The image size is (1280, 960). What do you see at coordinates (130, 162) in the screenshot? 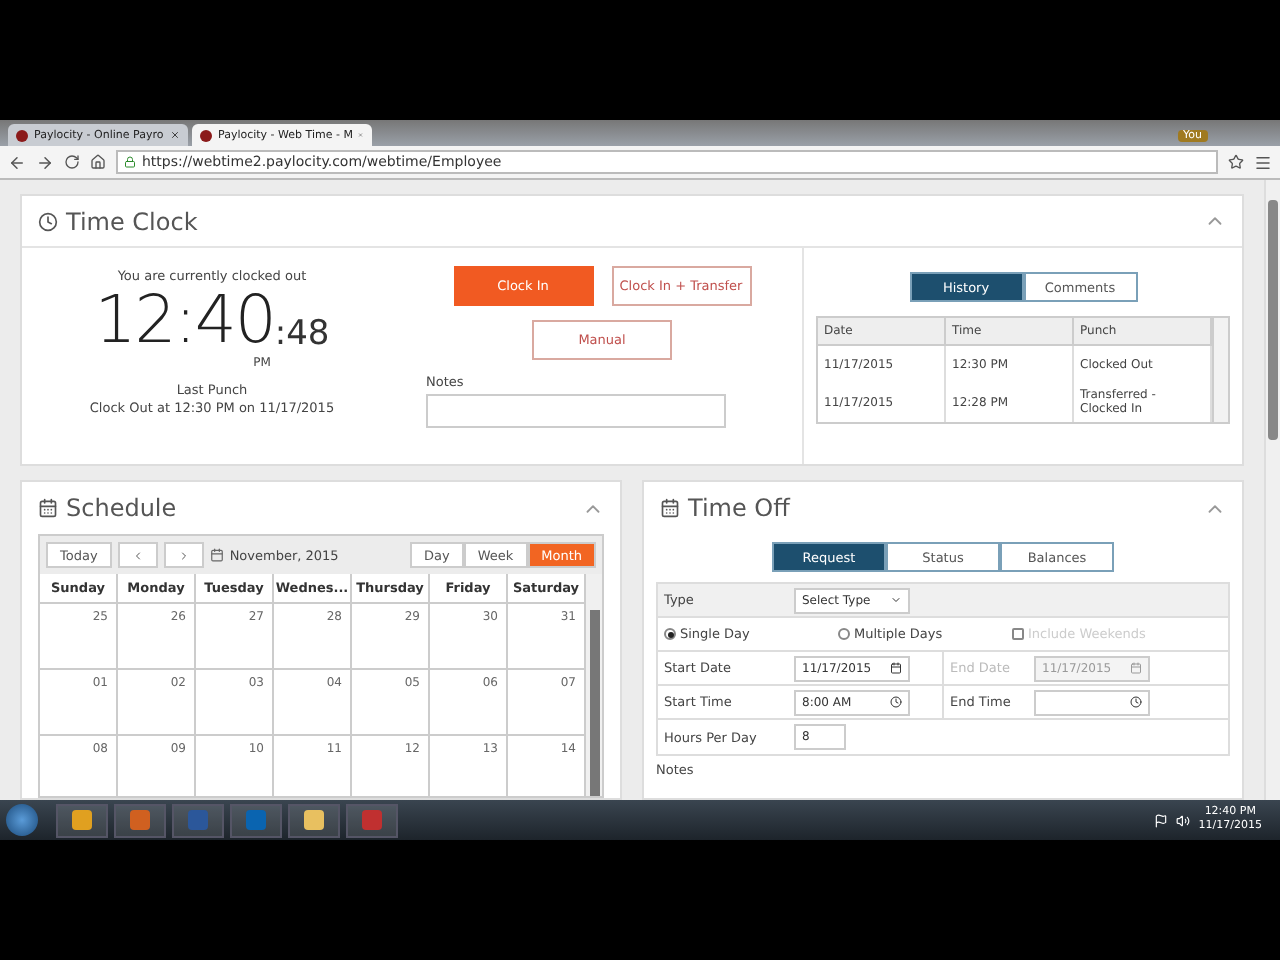
I see `lock-icon` at bounding box center [130, 162].